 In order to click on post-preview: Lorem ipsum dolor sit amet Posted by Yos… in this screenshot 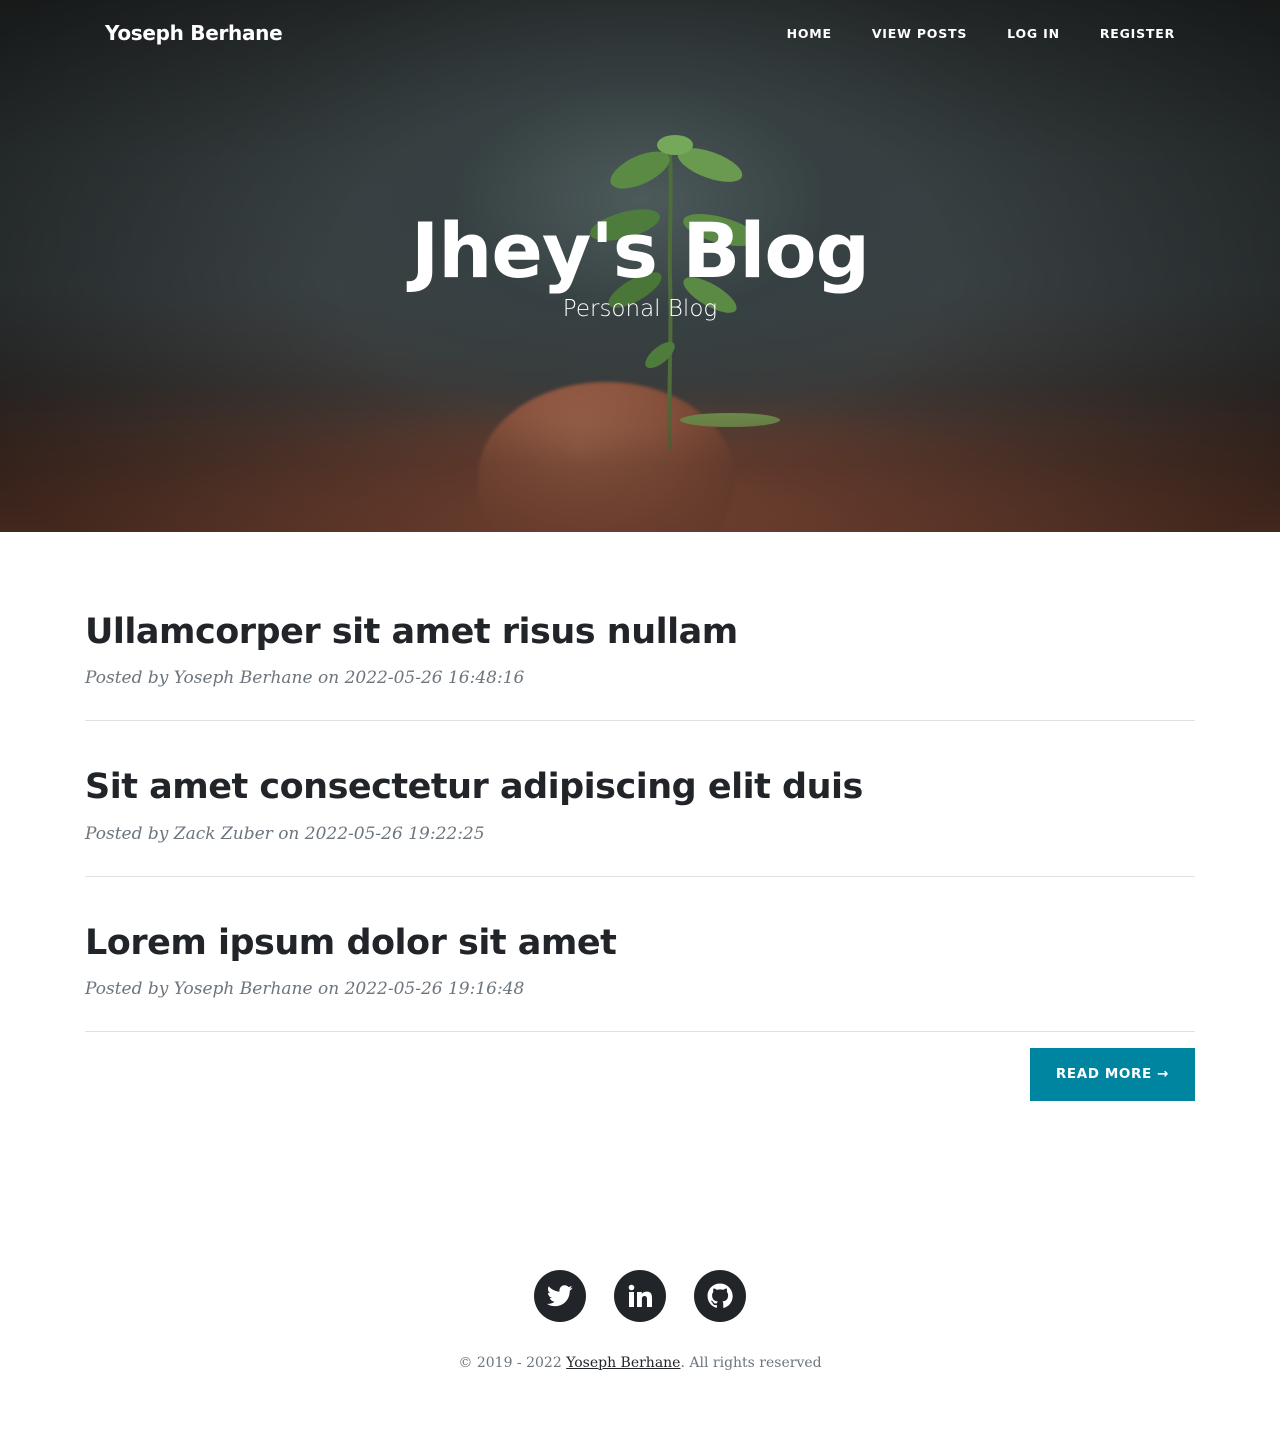, I will do `click(640, 977)`.